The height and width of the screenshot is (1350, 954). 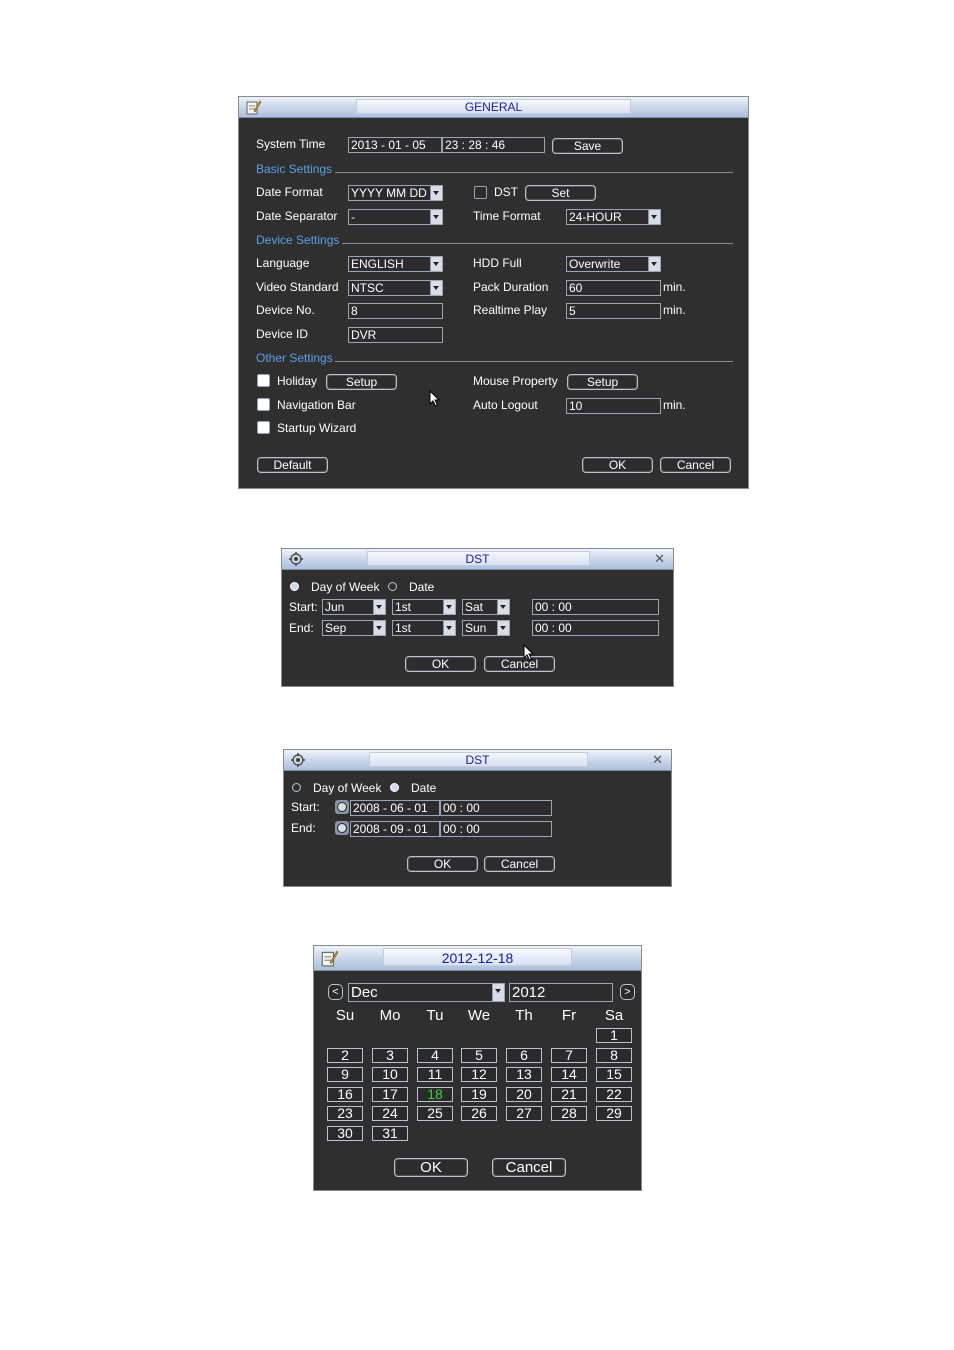 What do you see at coordinates (627, 992) in the screenshot?
I see `next-month-button: >` at bounding box center [627, 992].